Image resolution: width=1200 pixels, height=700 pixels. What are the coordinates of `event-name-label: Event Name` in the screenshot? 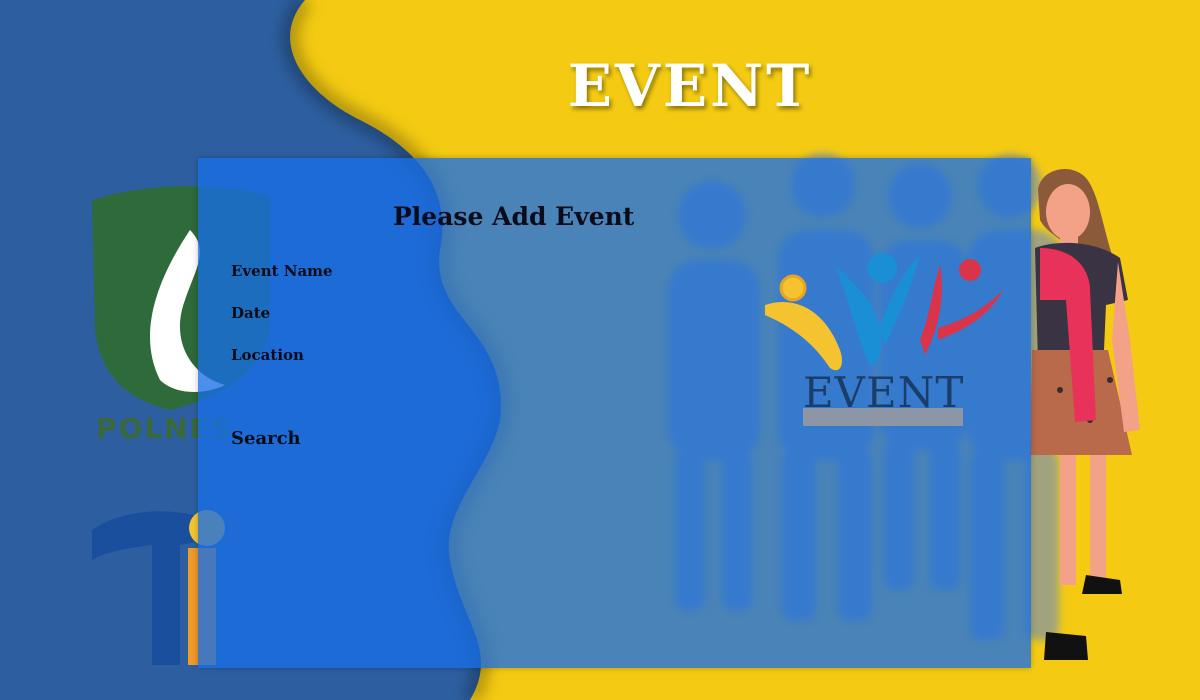 It's located at (282, 271).